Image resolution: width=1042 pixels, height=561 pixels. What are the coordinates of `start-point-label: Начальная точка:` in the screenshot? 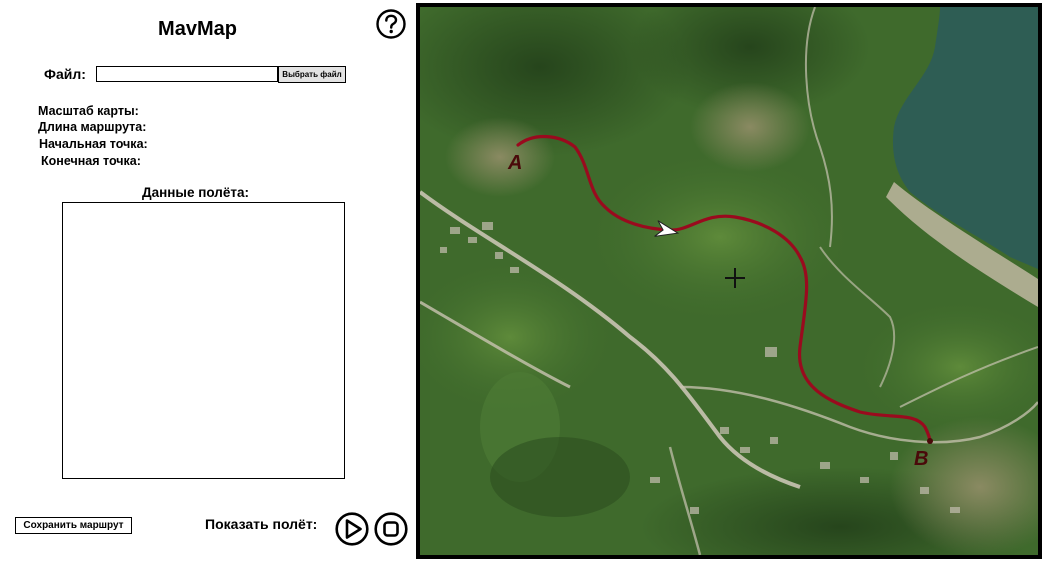 It's located at (93, 144).